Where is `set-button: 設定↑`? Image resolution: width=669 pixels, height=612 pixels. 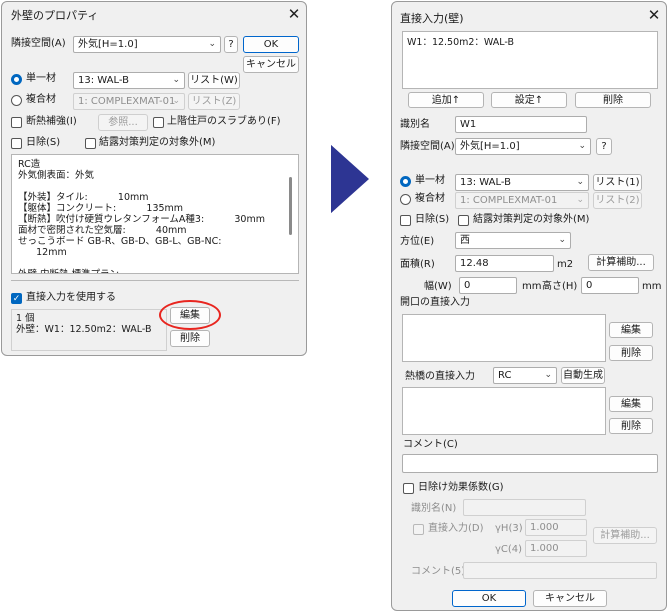
set-button: 設定↑ is located at coordinates (529, 100).